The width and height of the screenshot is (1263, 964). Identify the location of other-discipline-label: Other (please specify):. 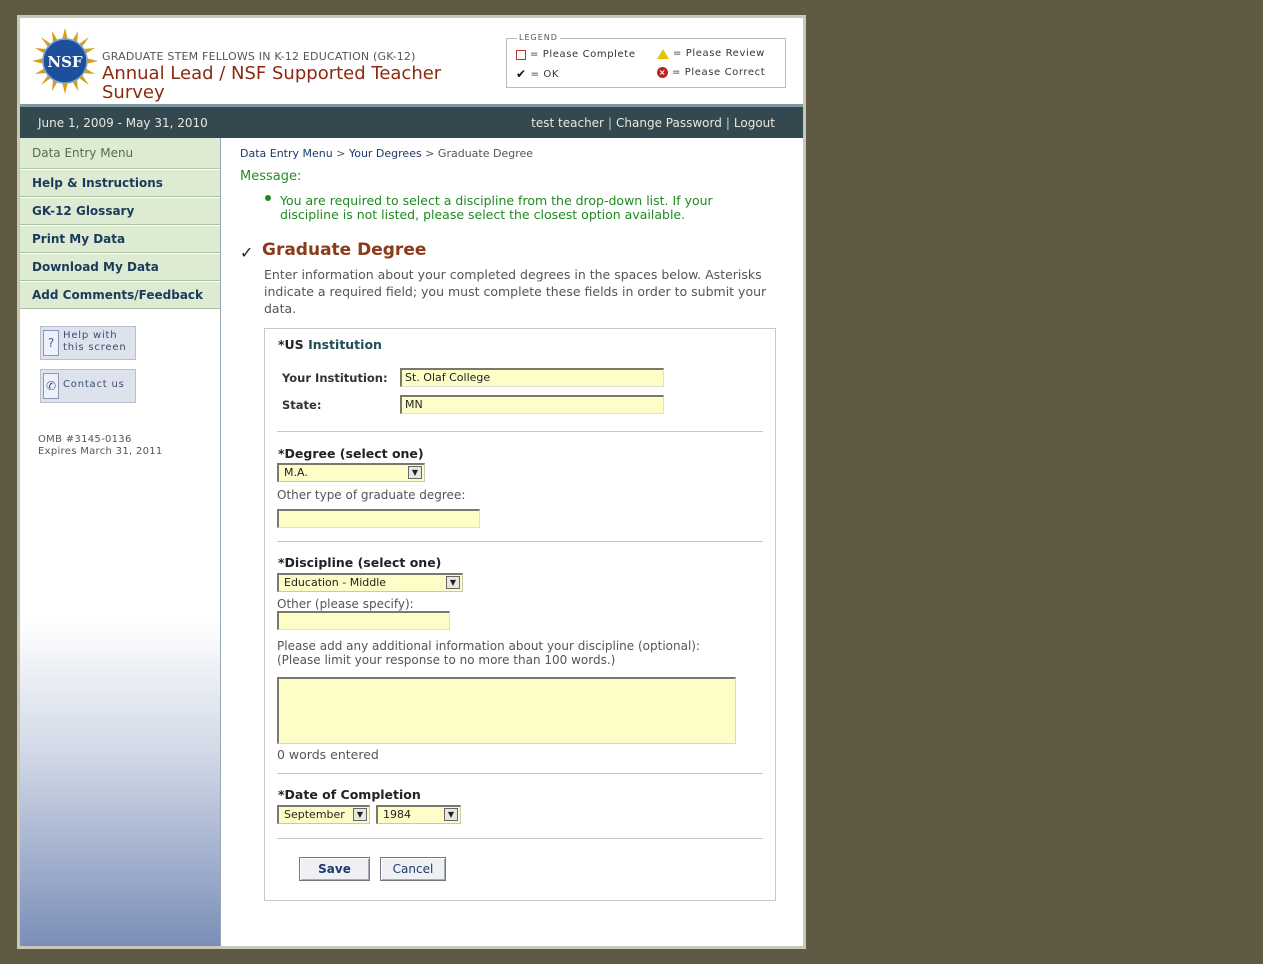
(345, 604).